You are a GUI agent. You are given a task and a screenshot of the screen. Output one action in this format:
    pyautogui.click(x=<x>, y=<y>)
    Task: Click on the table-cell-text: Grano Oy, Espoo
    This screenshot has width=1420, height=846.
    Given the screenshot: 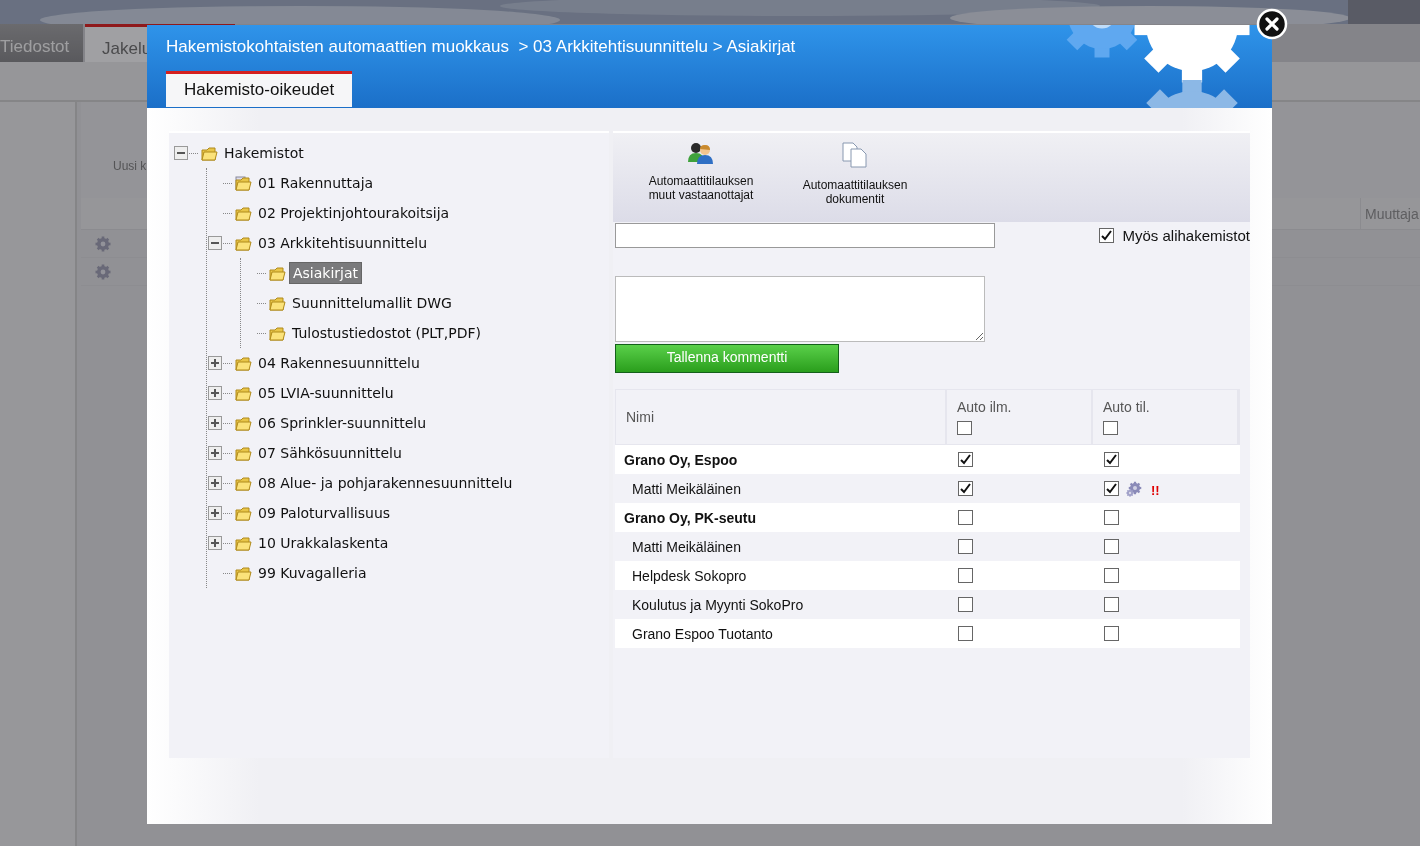 What is the action you would take?
    pyautogui.click(x=681, y=459)
    